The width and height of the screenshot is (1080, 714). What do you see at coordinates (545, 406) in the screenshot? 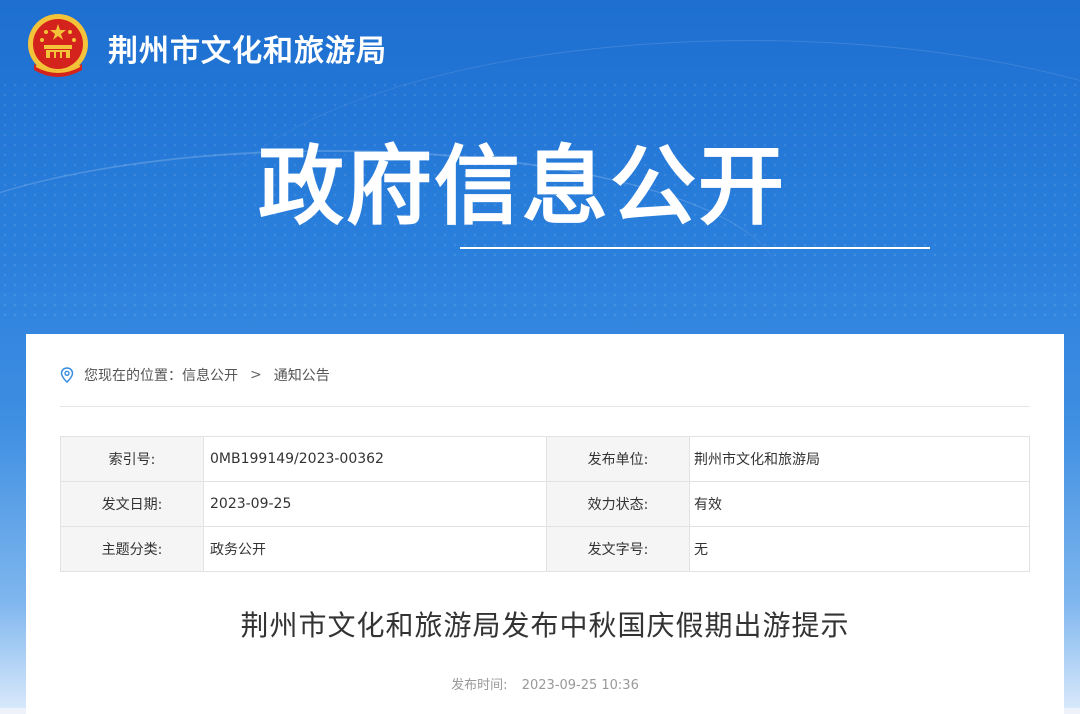
I see `divider` at bounding box center [545, 406].